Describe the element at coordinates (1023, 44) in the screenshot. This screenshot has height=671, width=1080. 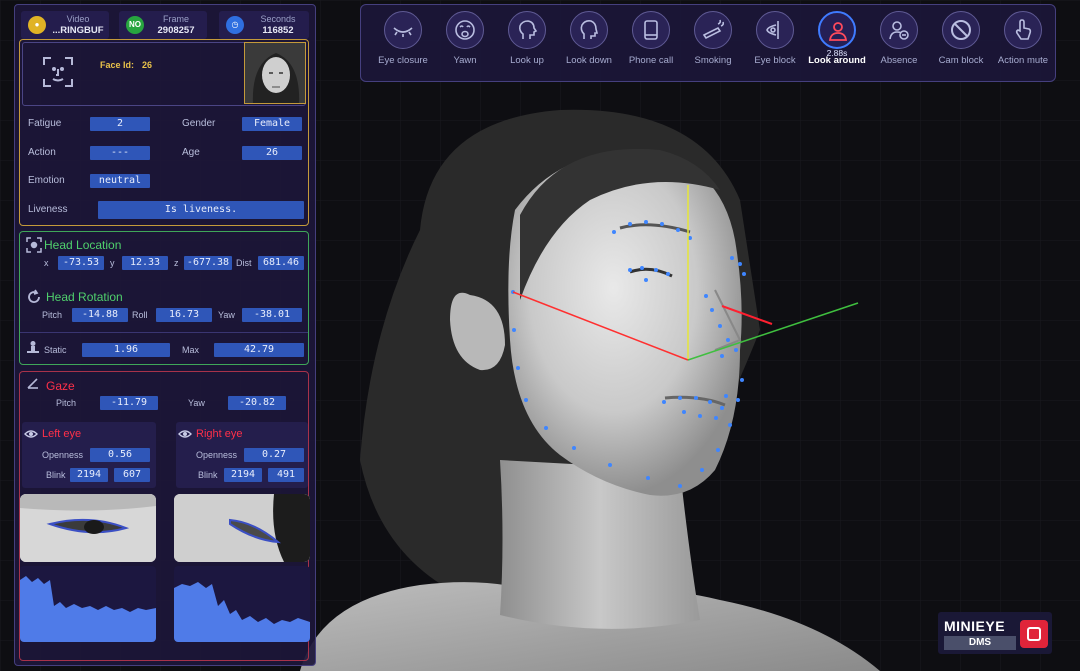
I see `toolbar-item-action-mute: Action mute` at that location.